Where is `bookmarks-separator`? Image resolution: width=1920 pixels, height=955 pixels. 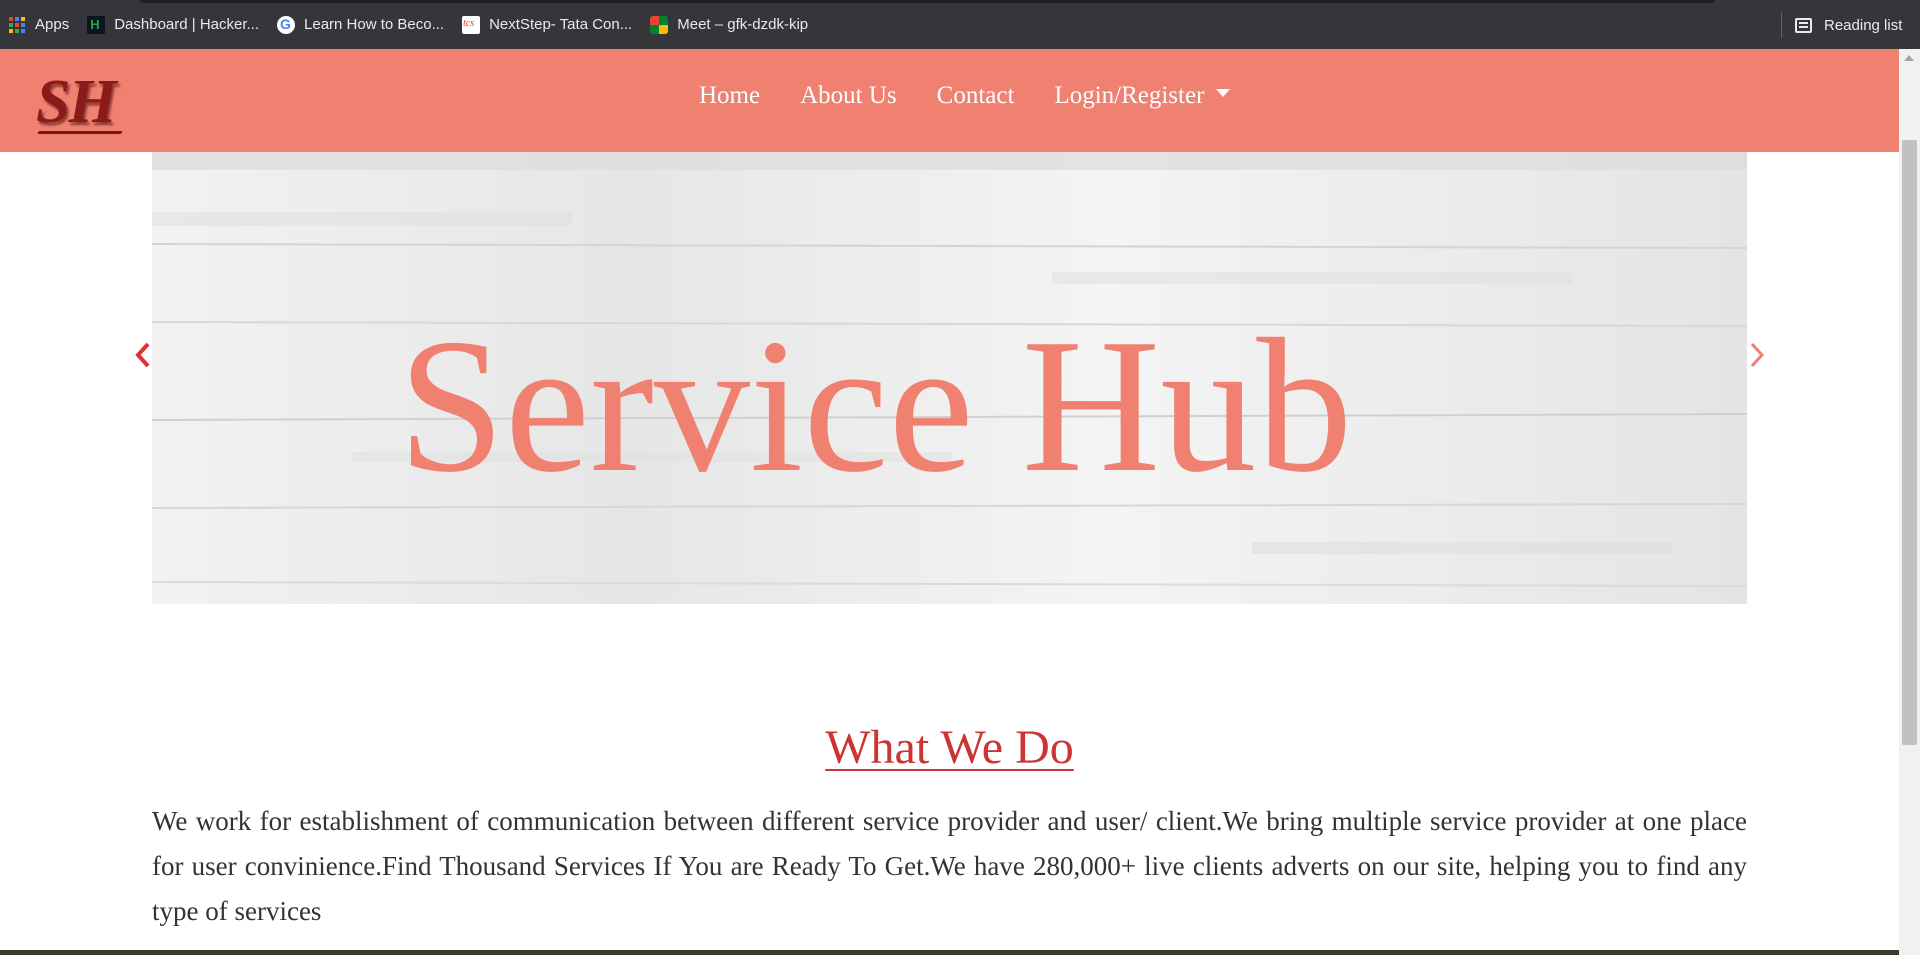 bookmarks-separator is located at coordinates (1781, 25).